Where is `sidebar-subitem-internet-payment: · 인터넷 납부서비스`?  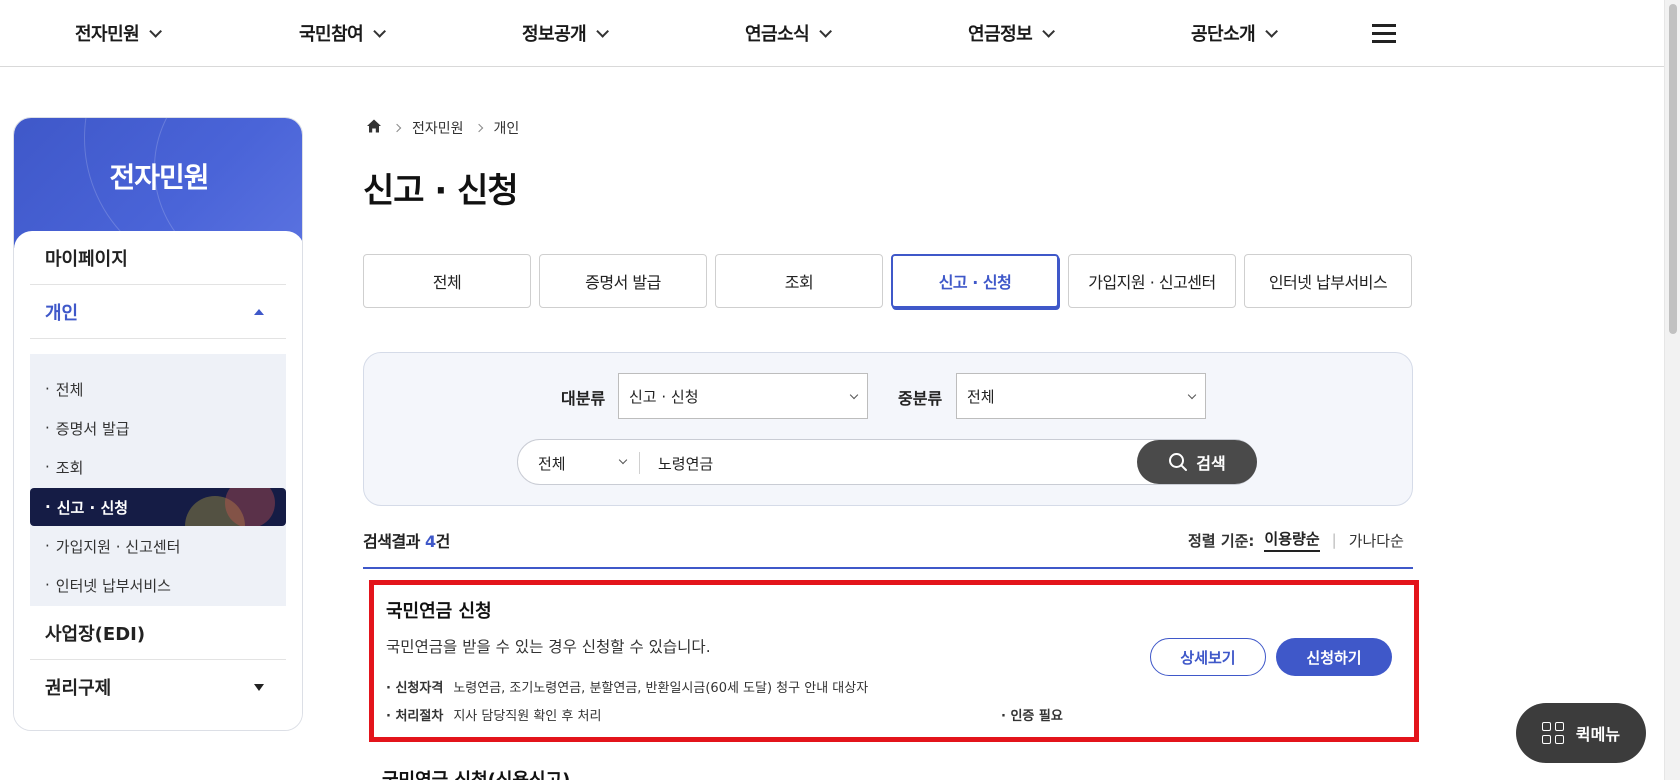
sidebar-subitem-internet-payment: · 인터넷 납부서비스 is located at coordinates (158, 585).